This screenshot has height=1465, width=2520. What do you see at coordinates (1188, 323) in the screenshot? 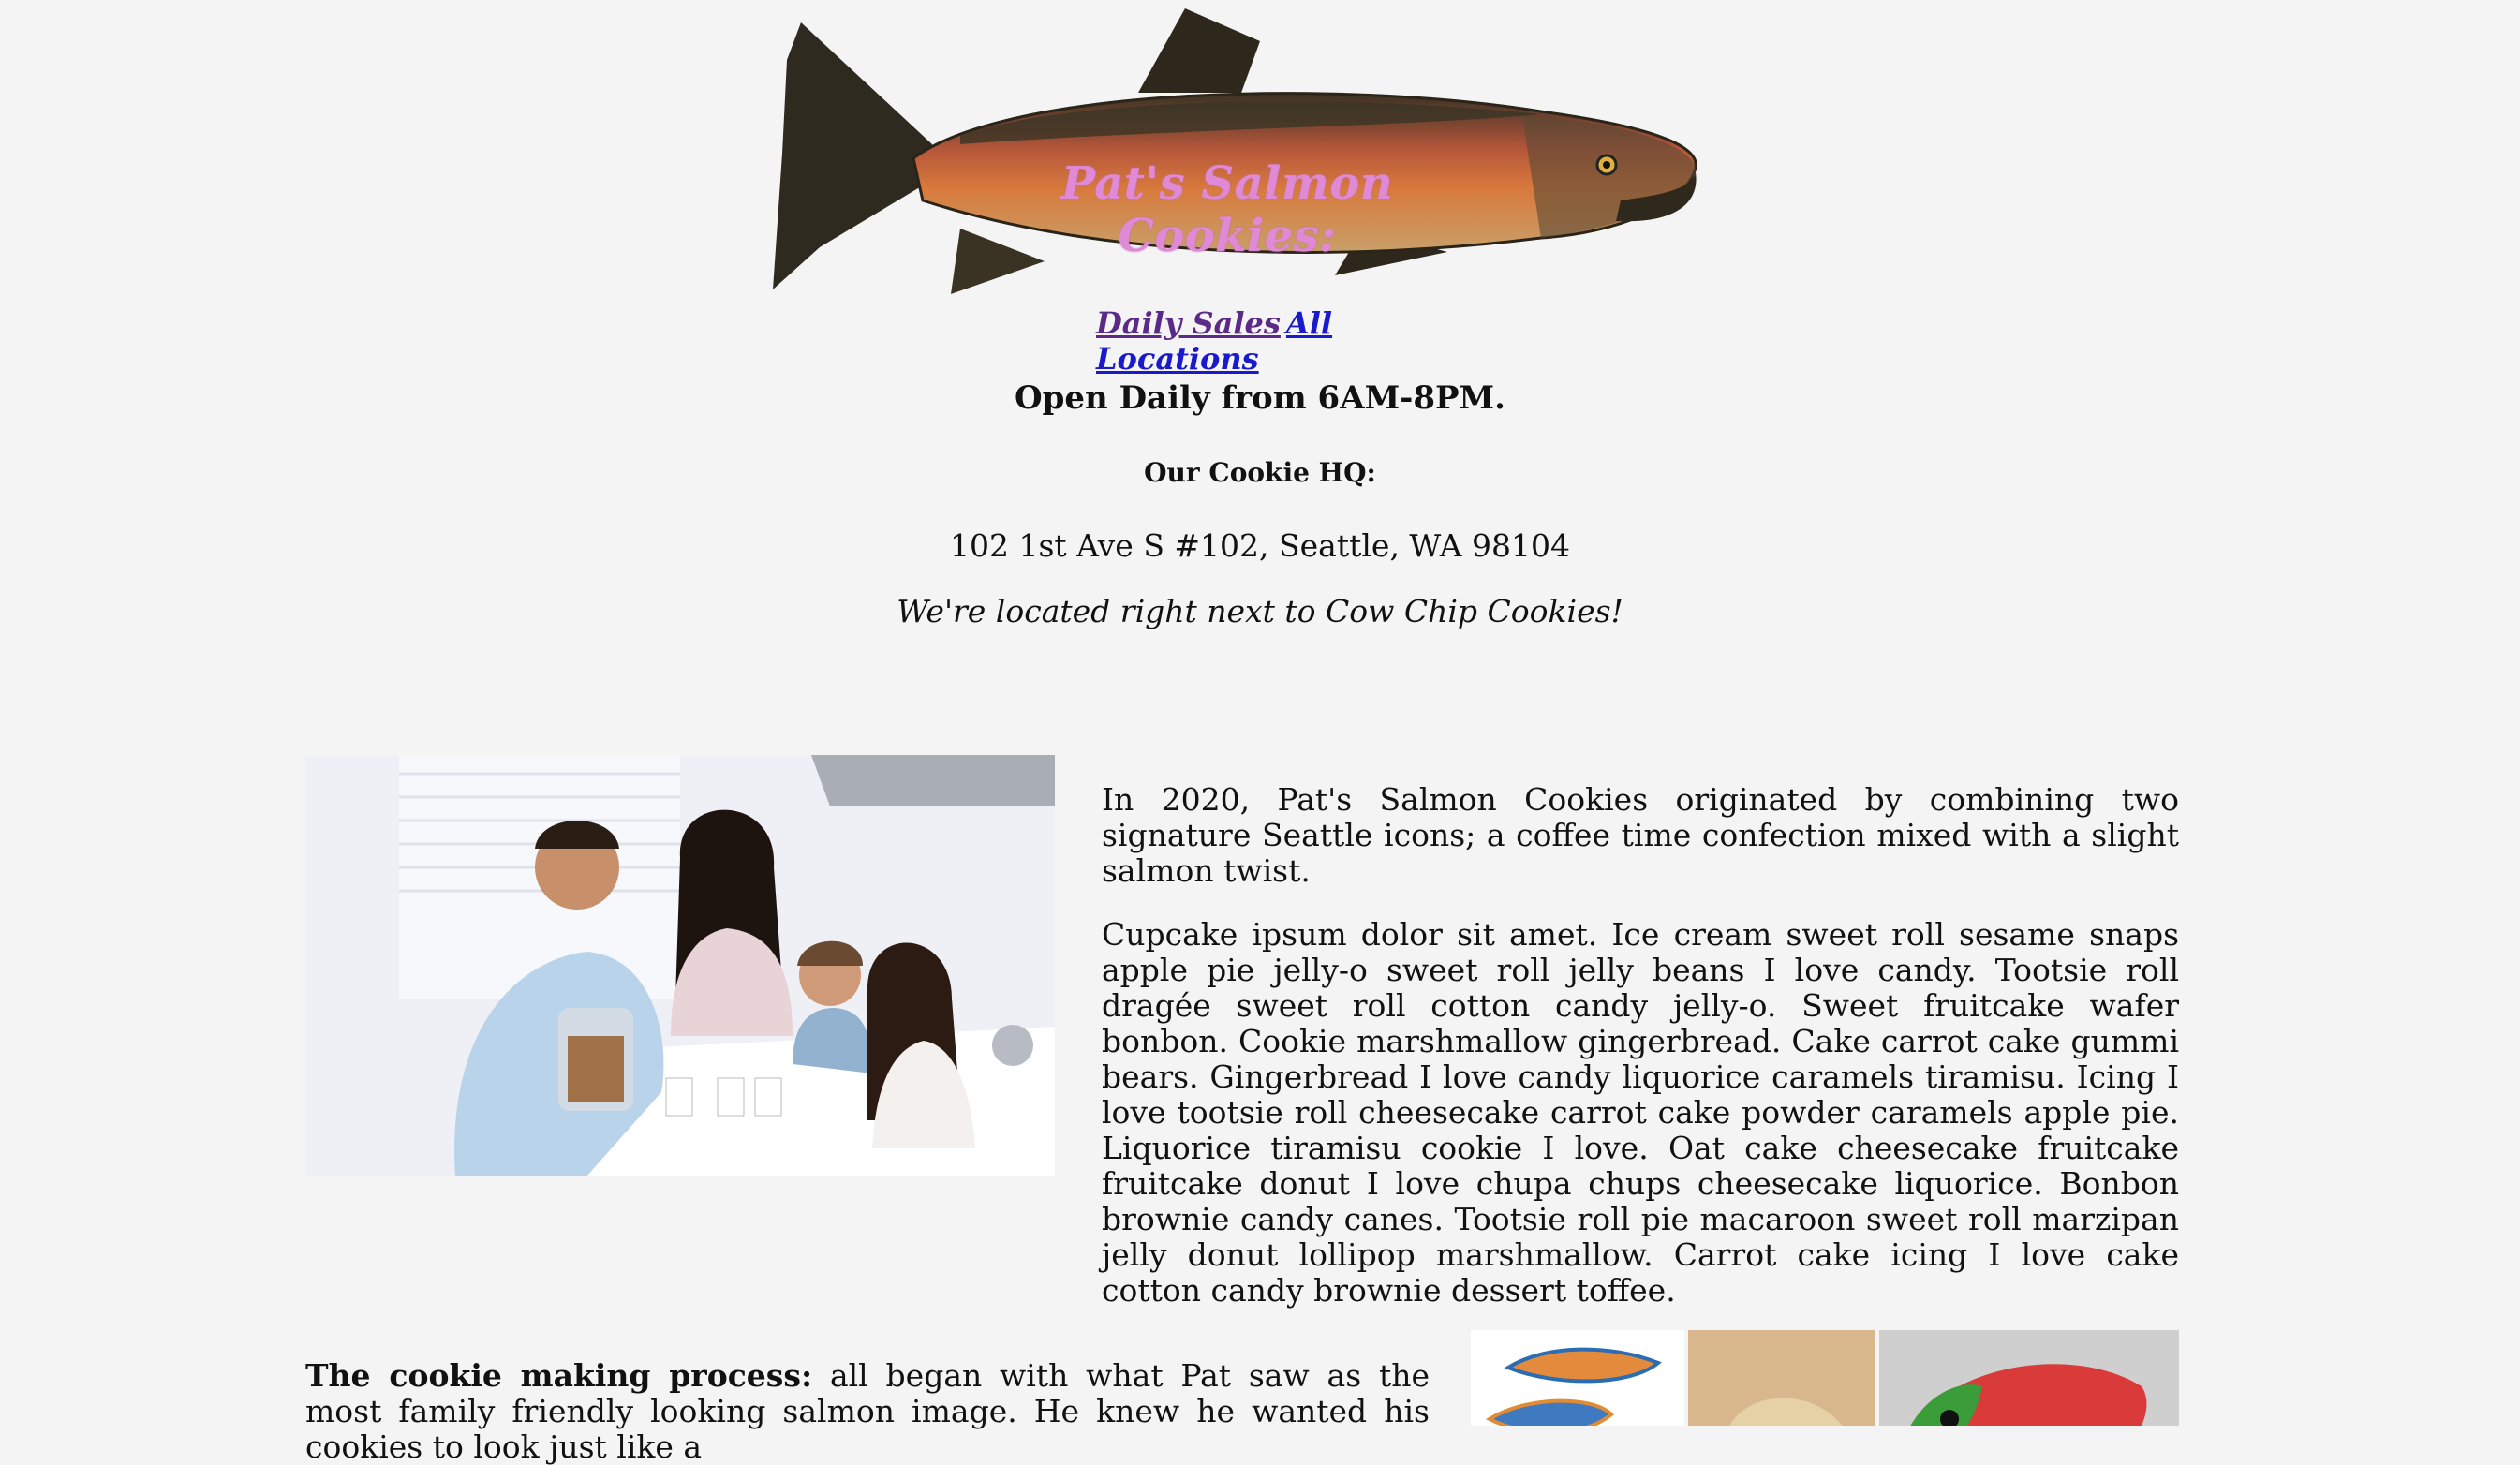
I see `nav-daily-sales-link: Daily Sales` at bounding box center [1188, 323].